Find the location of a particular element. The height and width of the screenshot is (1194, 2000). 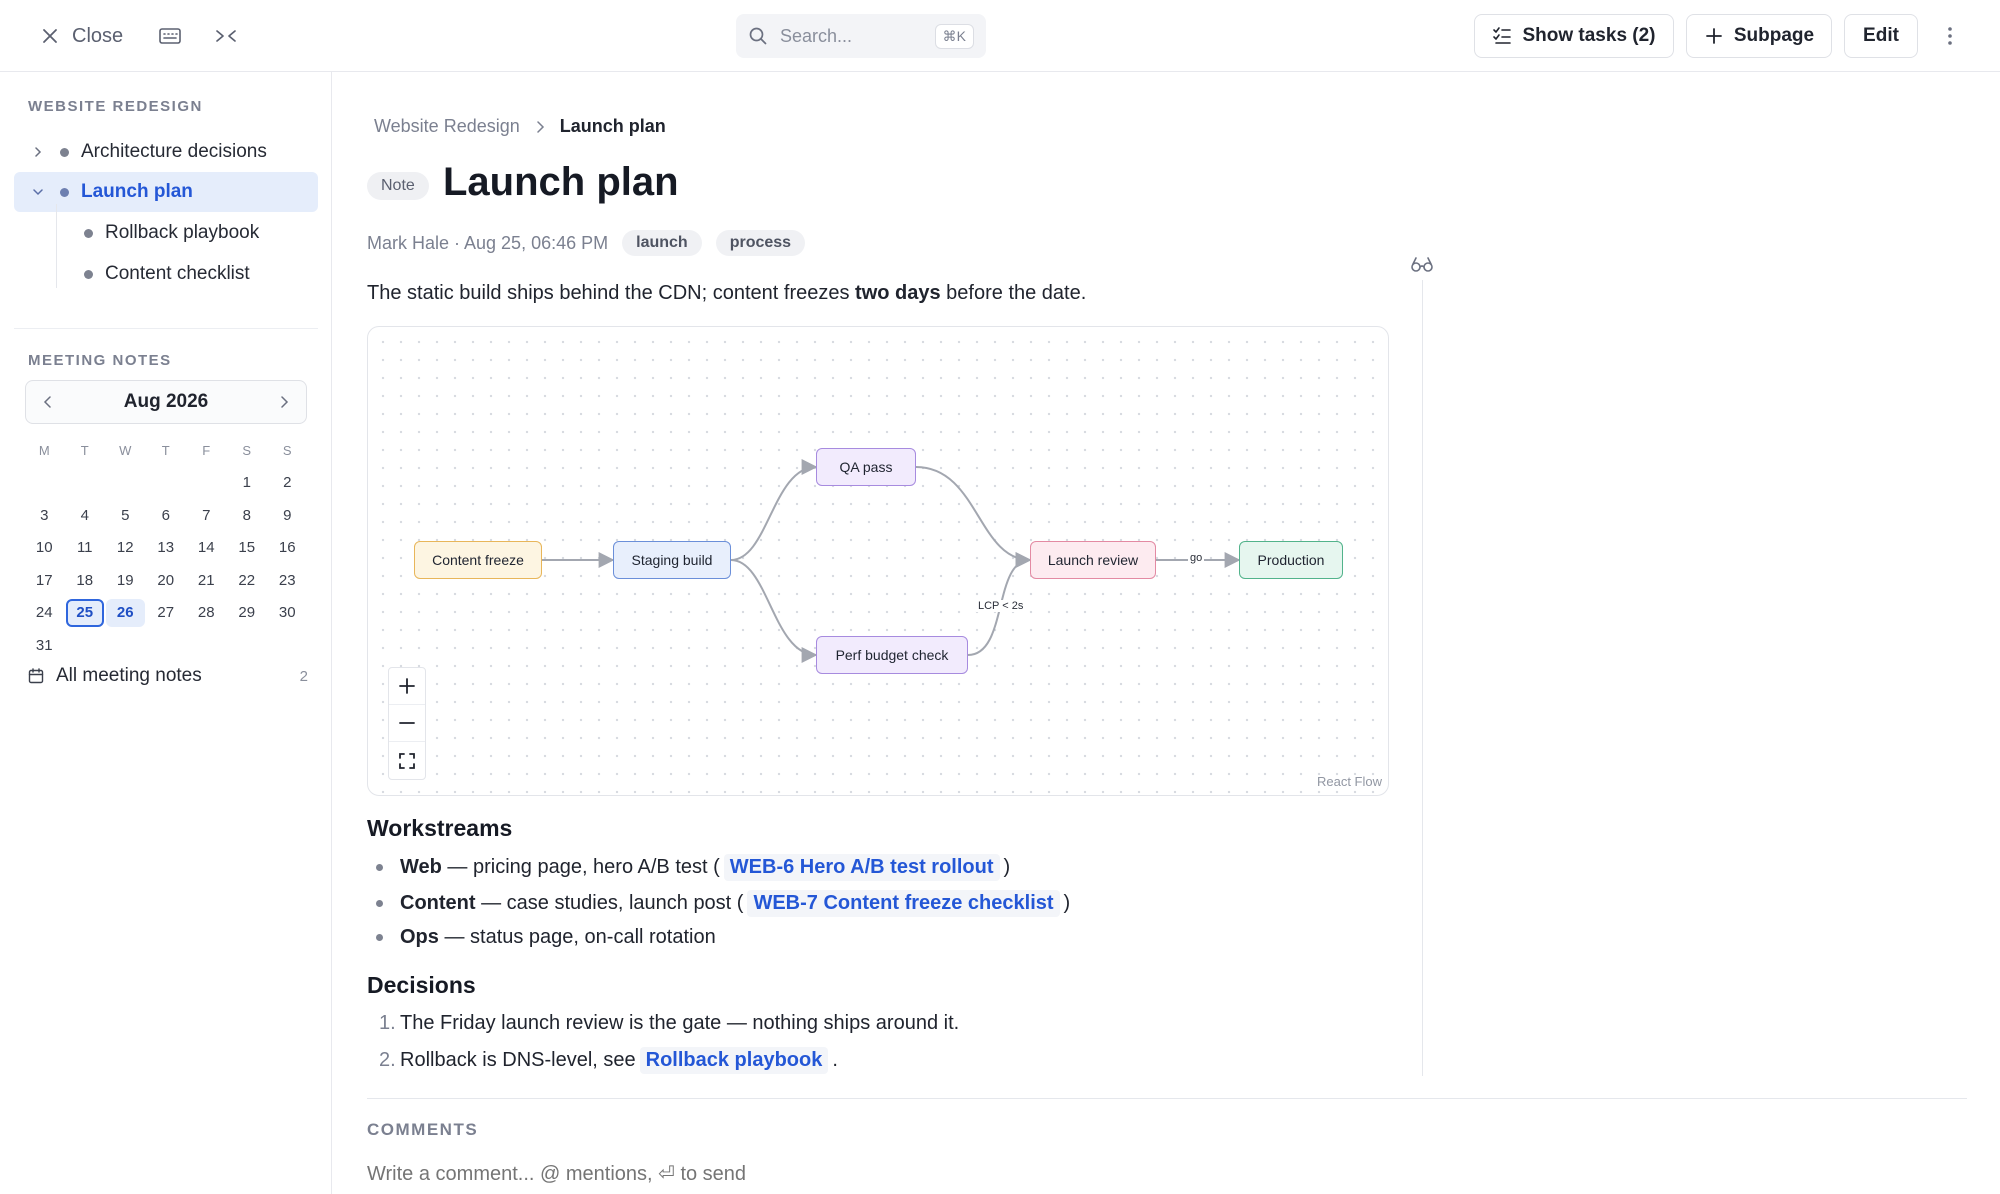

more-vertical-icon is located at coordinates (1950, 36).